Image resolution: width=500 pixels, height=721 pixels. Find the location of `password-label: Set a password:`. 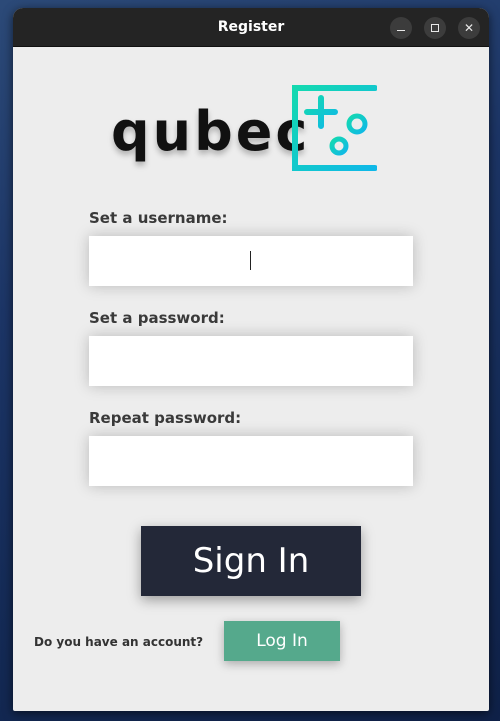

password-label: Set a password: is located at coordinates (157, 318).